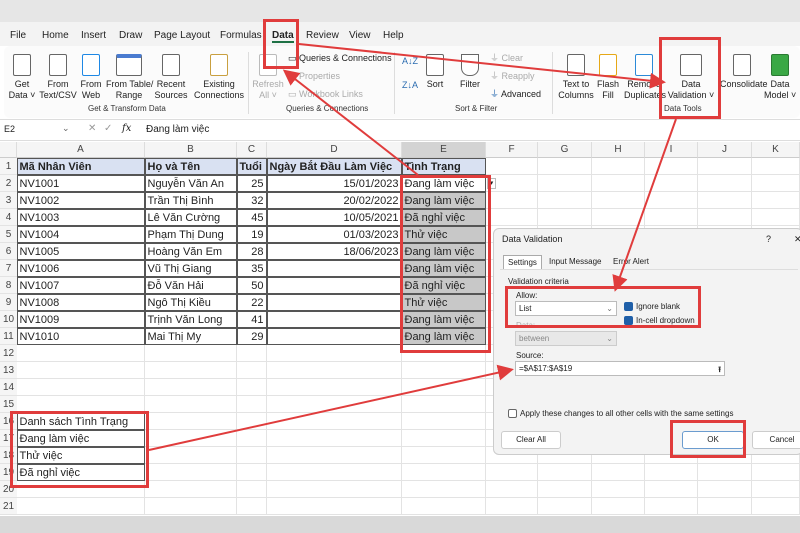  Describe the element at coordinates (644, 205) in the screenshot. I see `arrow-validation-to-allow` at that location.